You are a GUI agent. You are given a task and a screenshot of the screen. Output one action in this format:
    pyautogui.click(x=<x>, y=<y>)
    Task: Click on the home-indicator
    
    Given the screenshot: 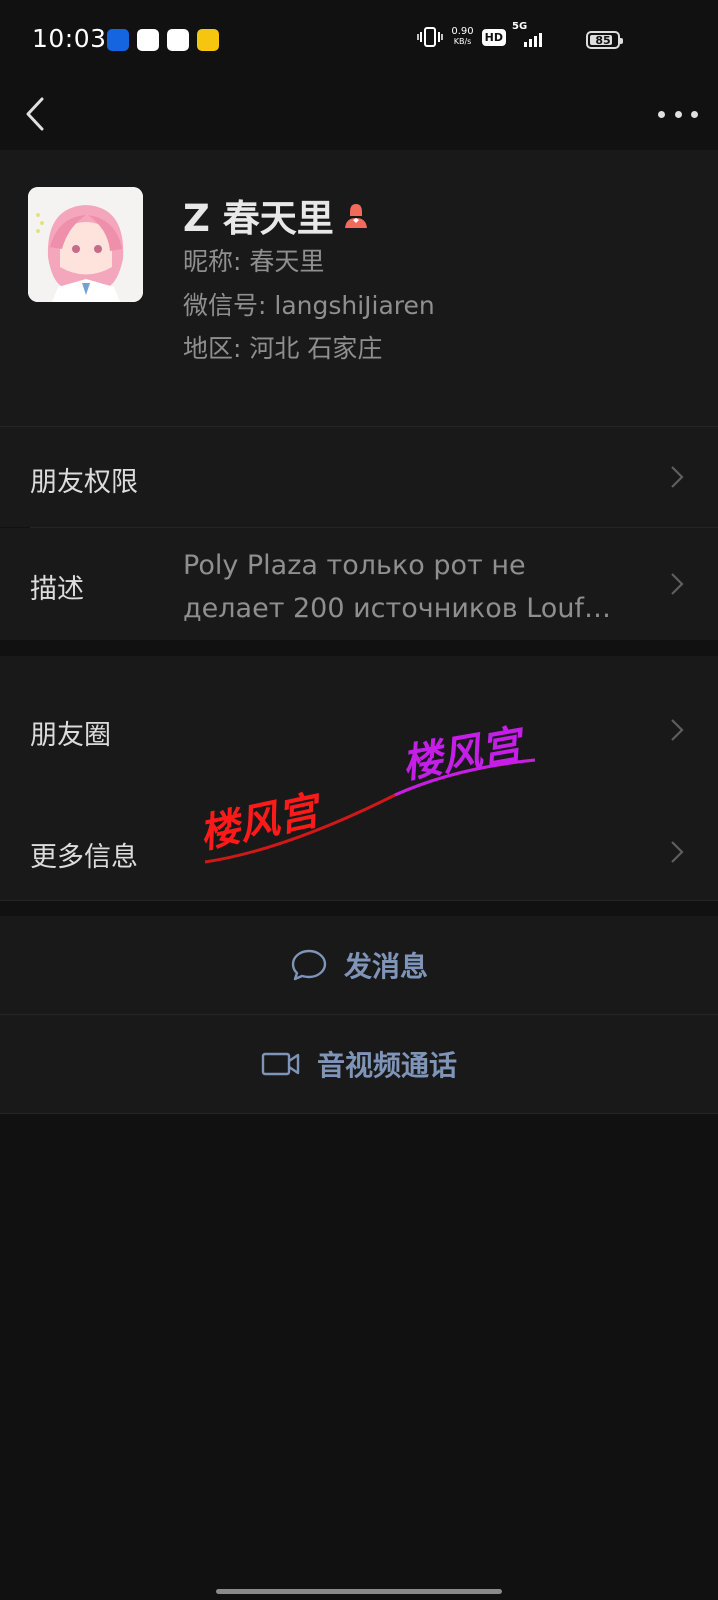 What is the action you would take?
    pyautogui.click(x=359, y=1591)
    